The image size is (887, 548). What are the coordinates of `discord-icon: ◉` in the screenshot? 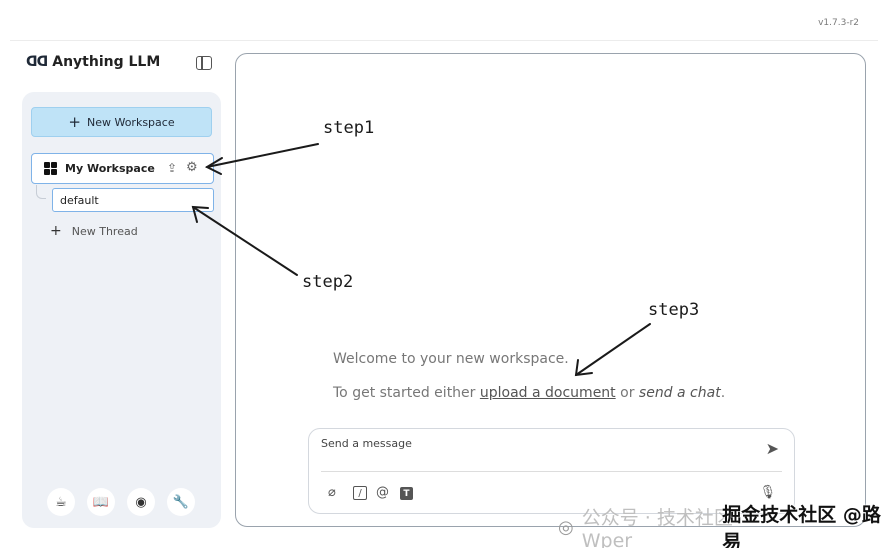 It's located at (141, 502).